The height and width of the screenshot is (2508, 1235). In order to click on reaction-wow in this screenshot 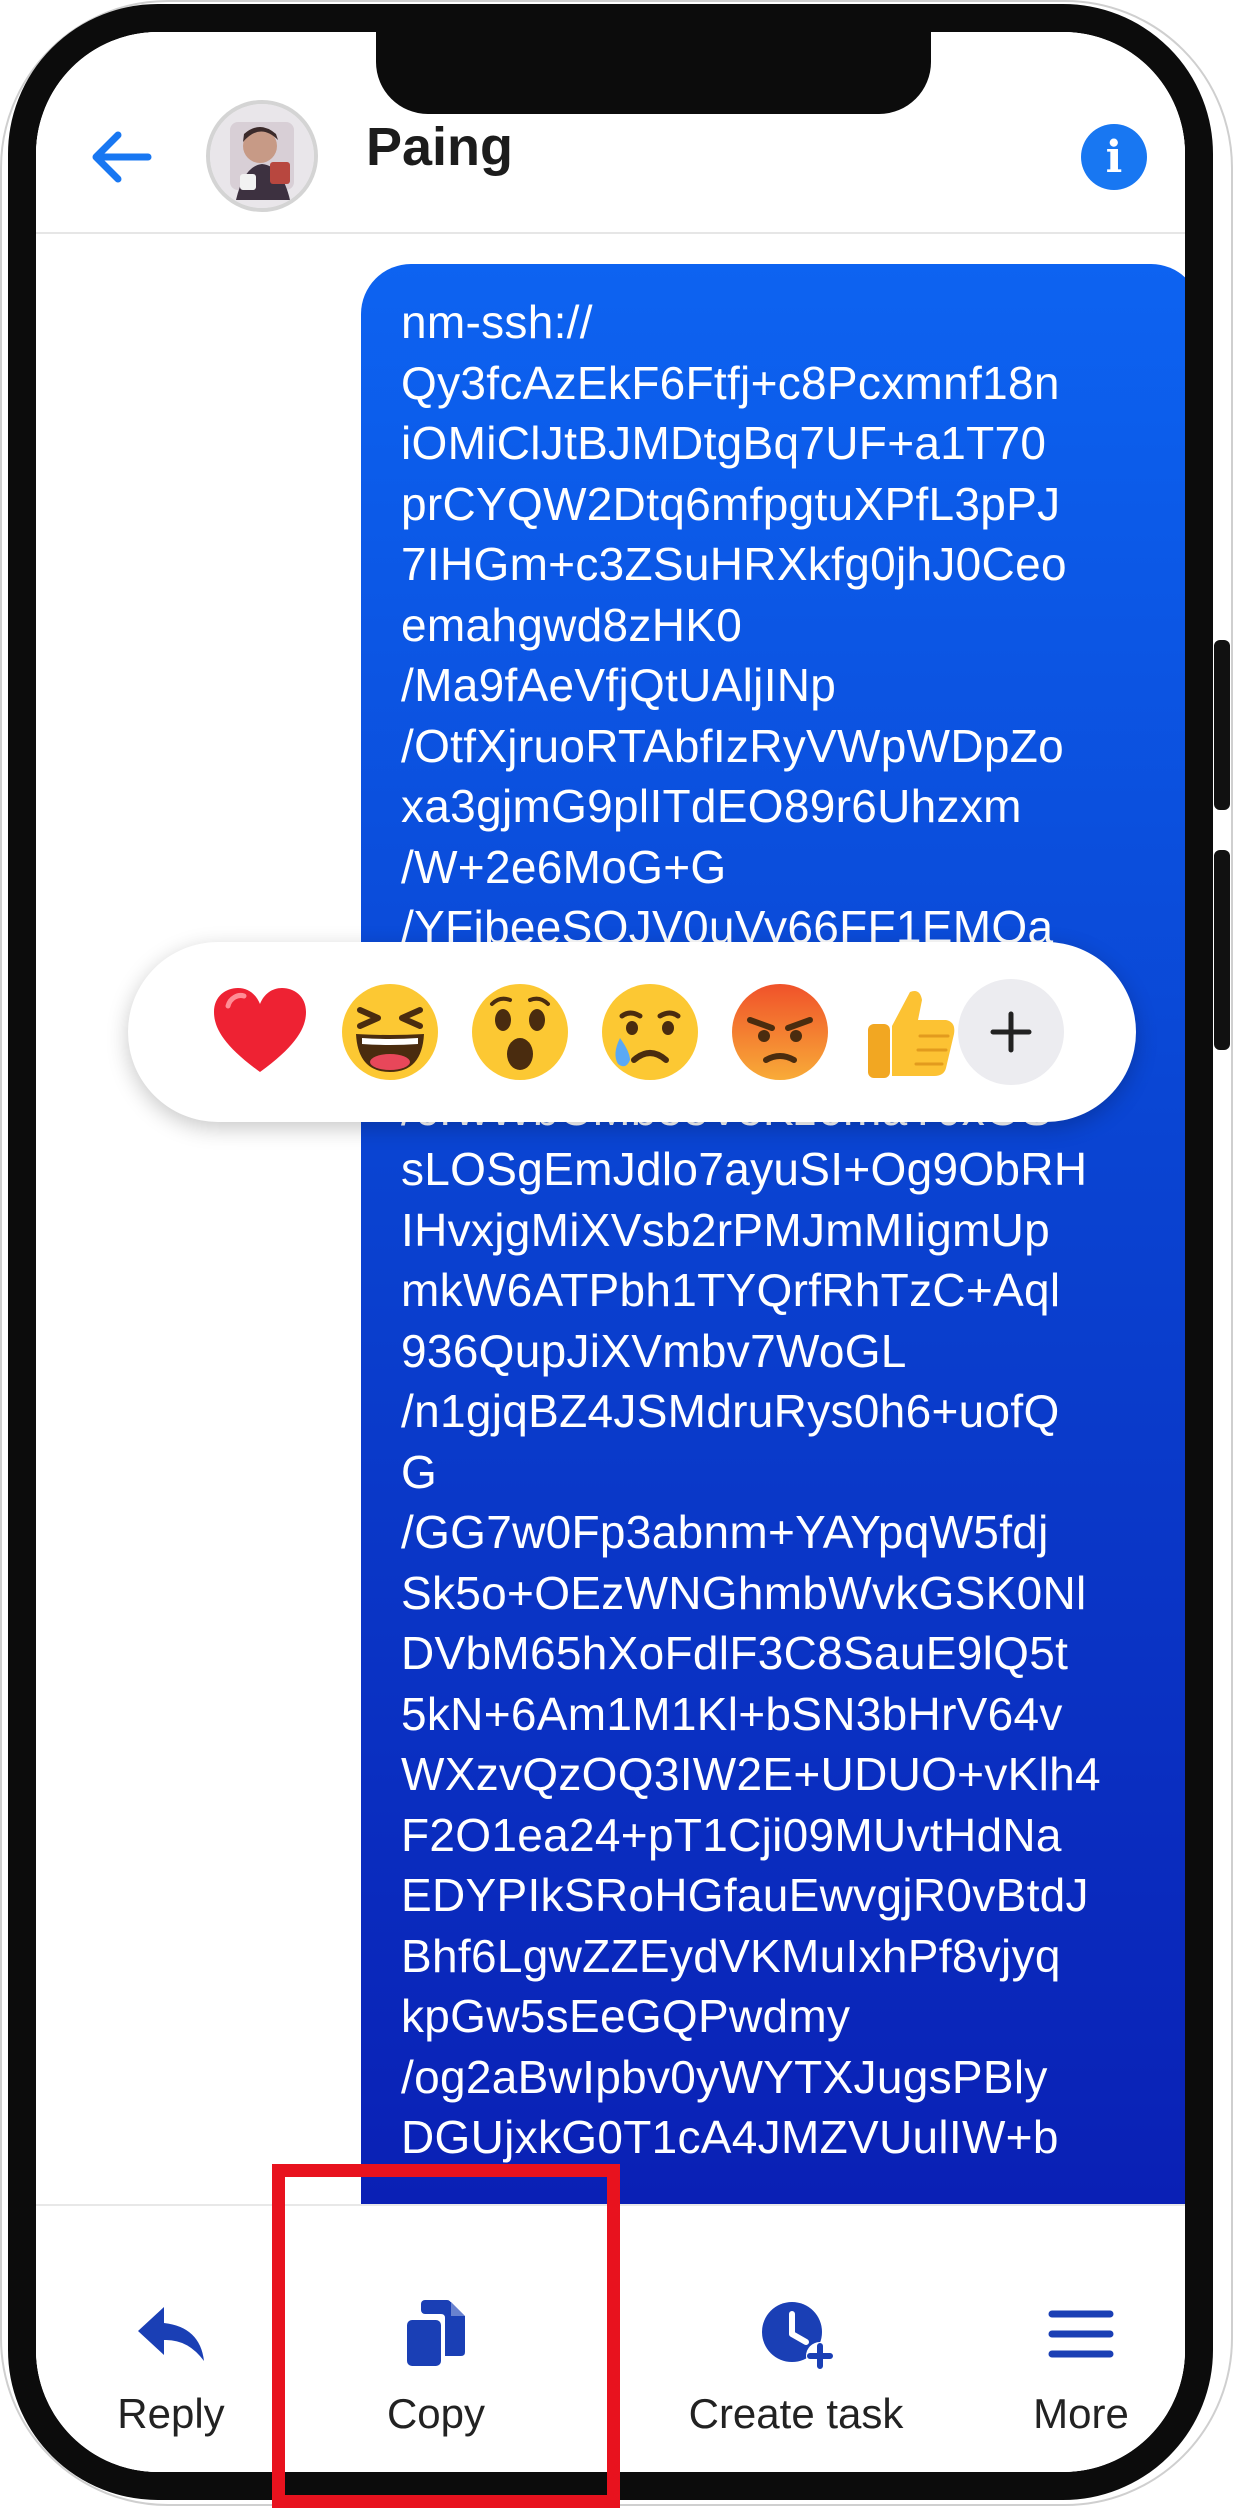, I will do `click(520, 1032)`.